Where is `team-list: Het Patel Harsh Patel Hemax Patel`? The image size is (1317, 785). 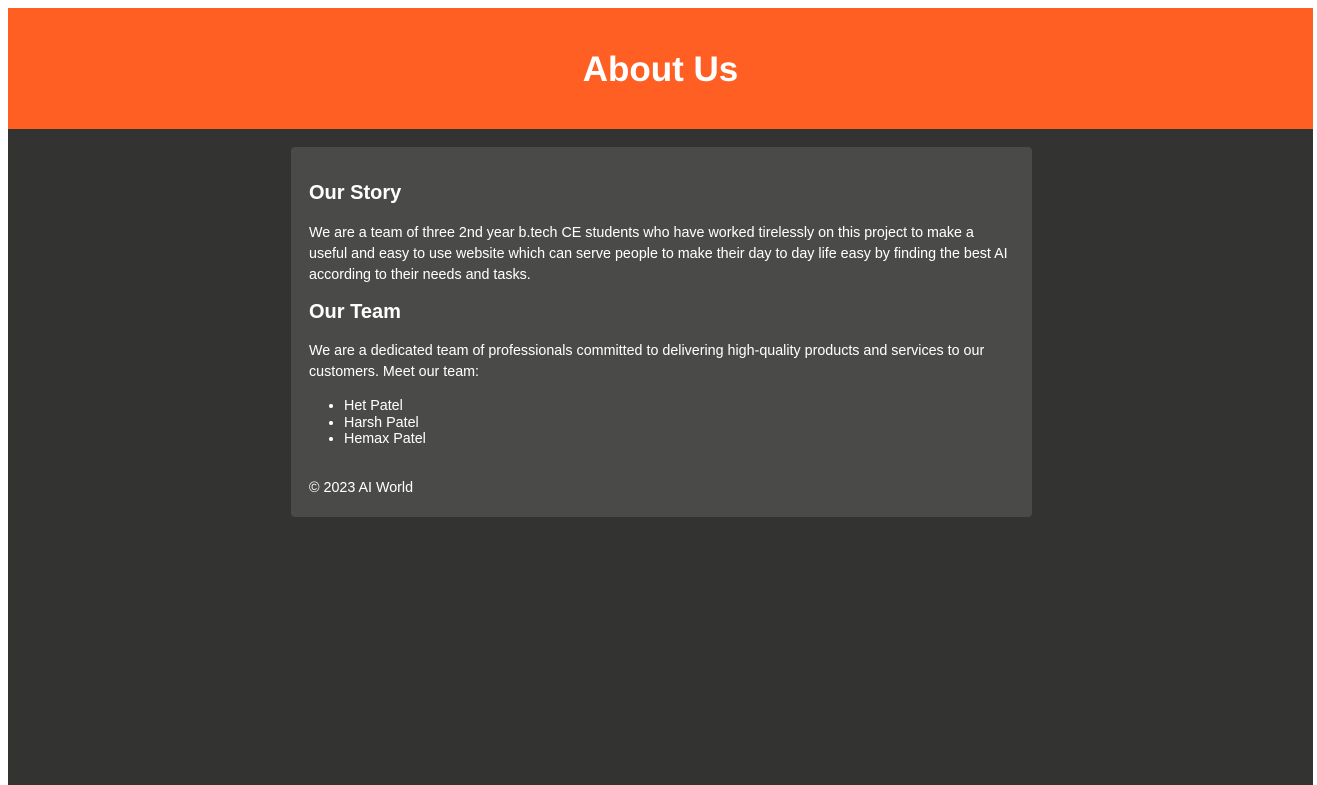 team-list: Het Patel Harsh Patel Hemax Patel is located at coordinates (661, 423).